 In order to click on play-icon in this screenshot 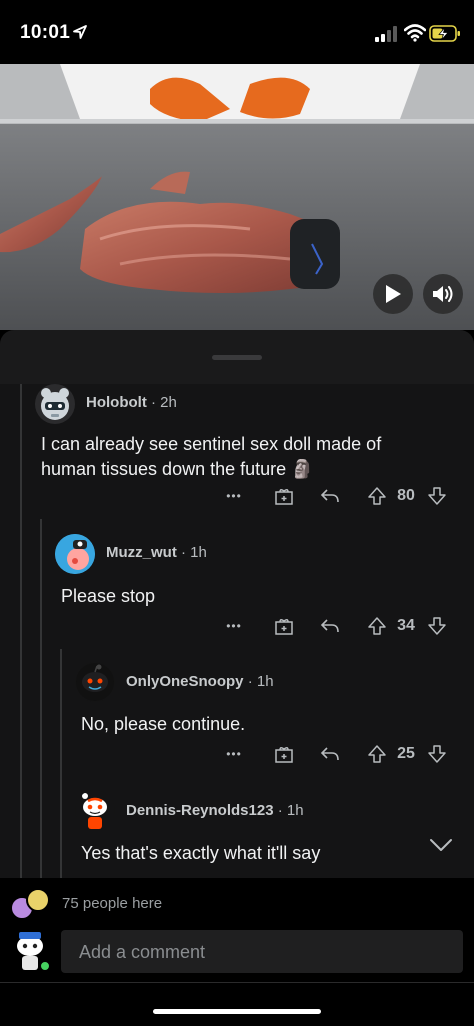, I will do `click(393, 294)`.